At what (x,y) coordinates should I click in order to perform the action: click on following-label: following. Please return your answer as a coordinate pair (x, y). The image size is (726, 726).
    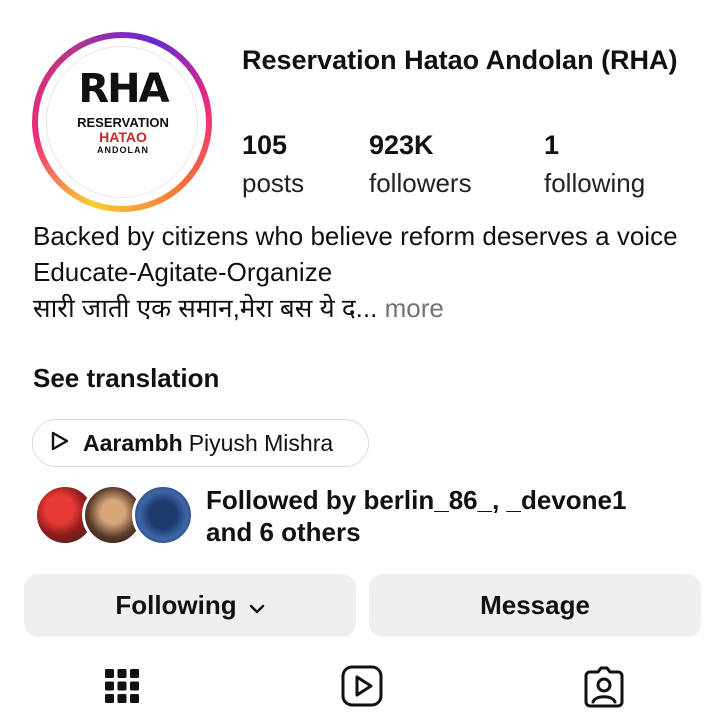
    Looking at the image, I should click on (595, 183).